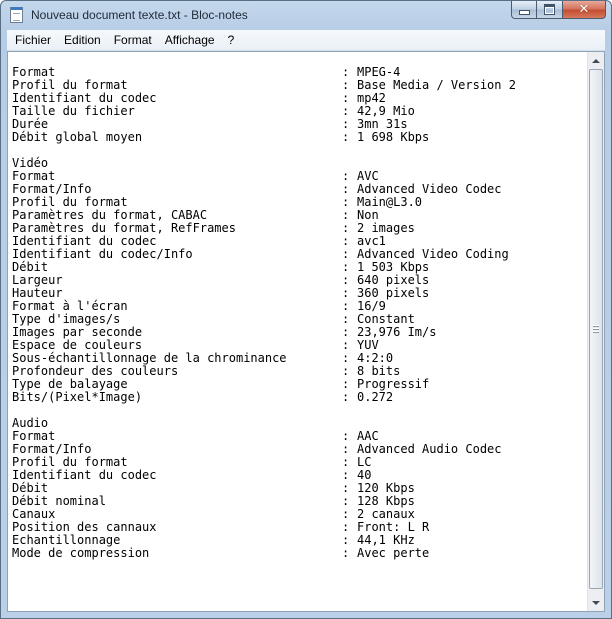  I want to click on field-value: Avec perte, so click(393, 553).